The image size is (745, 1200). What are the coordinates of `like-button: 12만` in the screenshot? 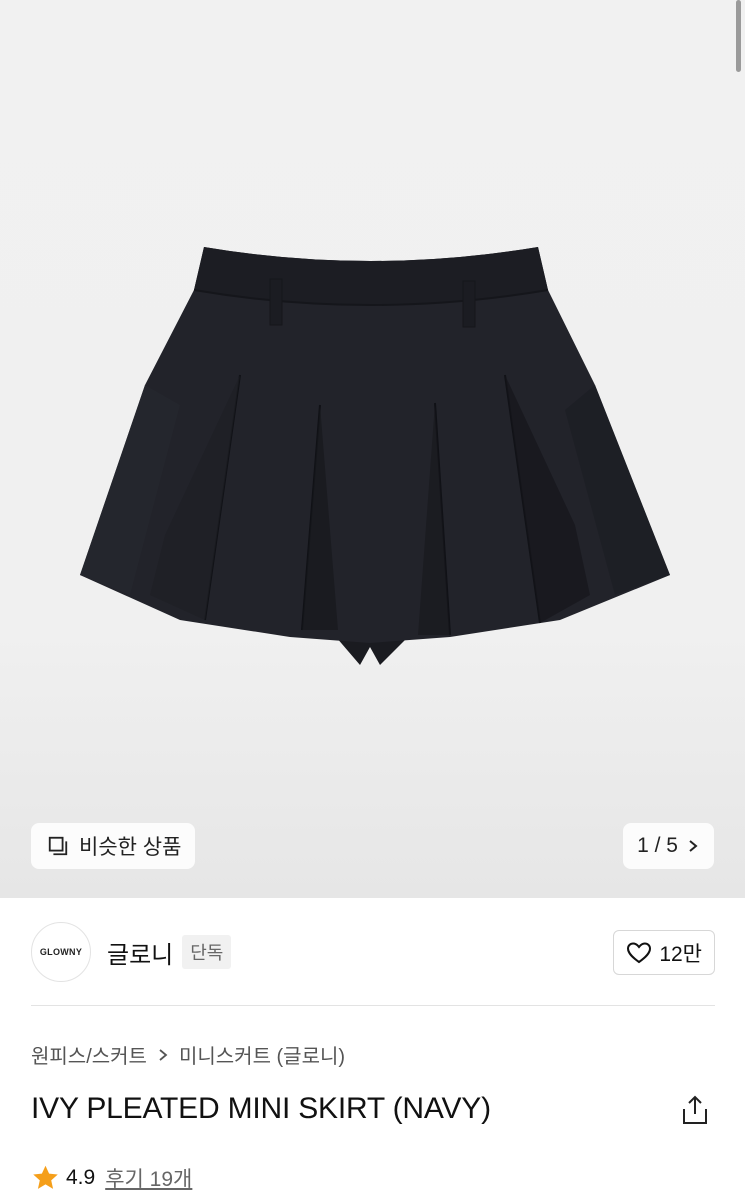 It's located at (664, 952).